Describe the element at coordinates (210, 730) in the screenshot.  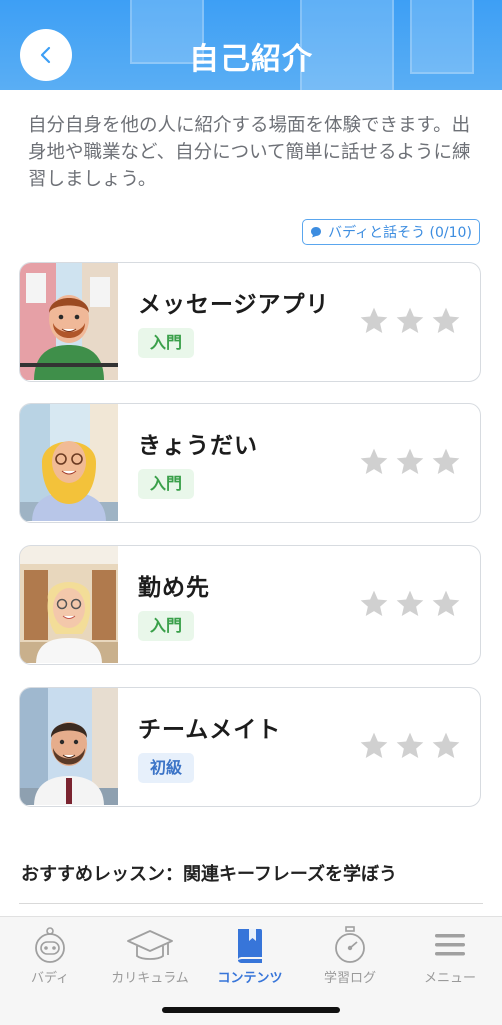
I see `lesson-title: チームメイト` at that location.